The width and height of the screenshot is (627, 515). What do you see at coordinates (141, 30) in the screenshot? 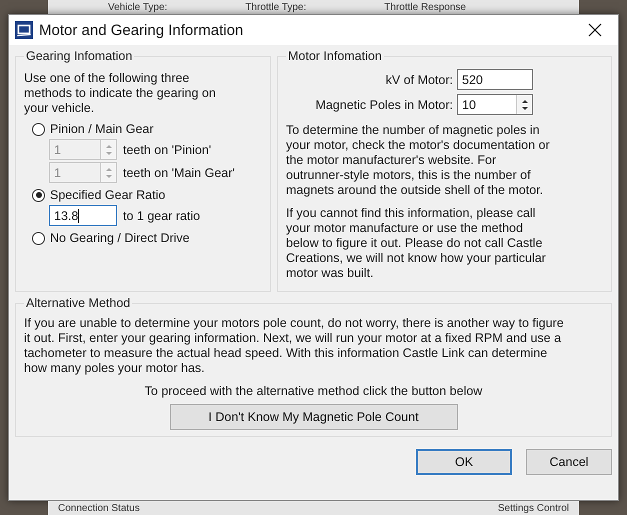
I see `window-title: Motor and Gearing Information` at bounding box center [141, 30].